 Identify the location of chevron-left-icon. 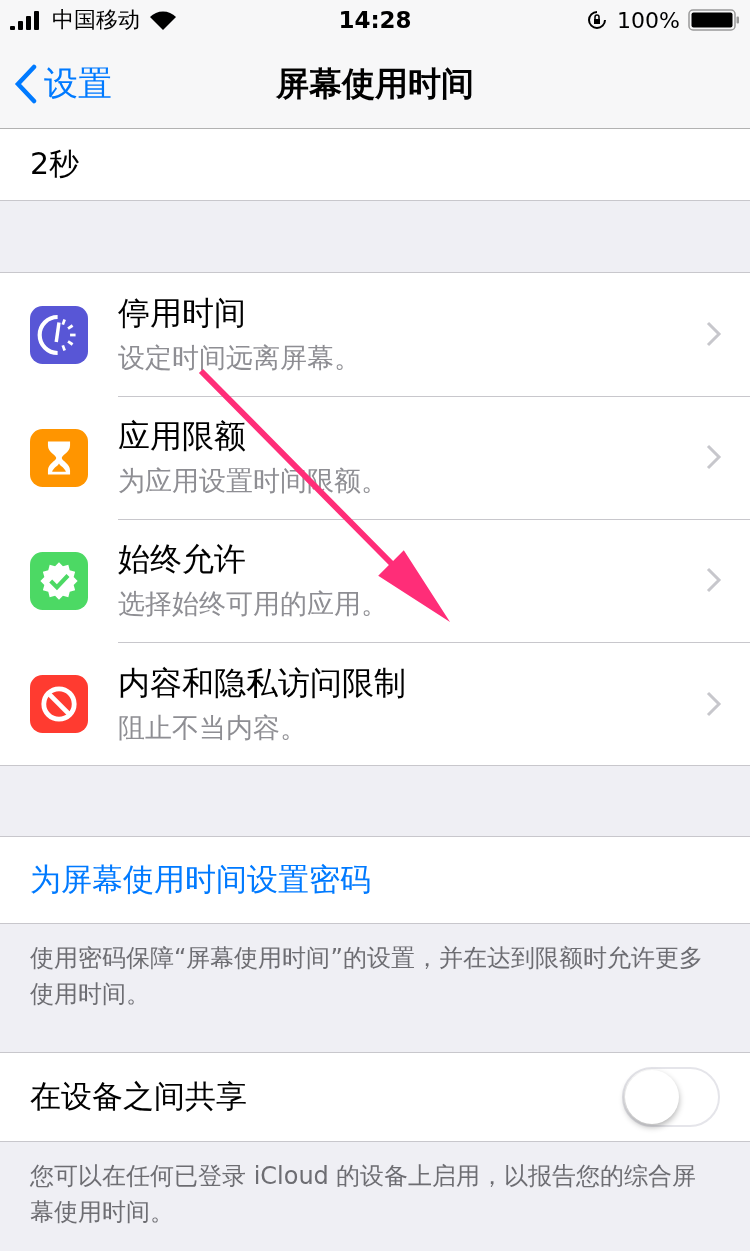
(26, 84).